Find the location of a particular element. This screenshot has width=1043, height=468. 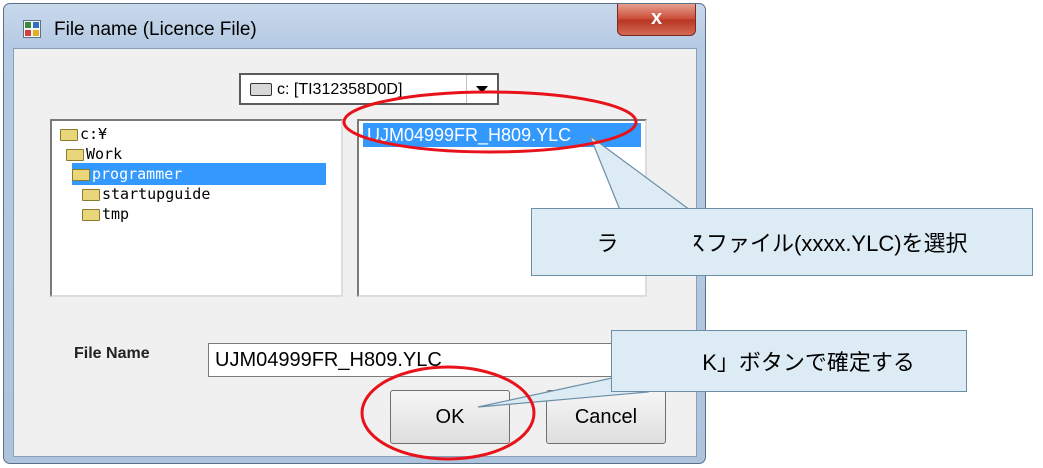

directory-label: c:¥ is located at coordinates (94, 134).